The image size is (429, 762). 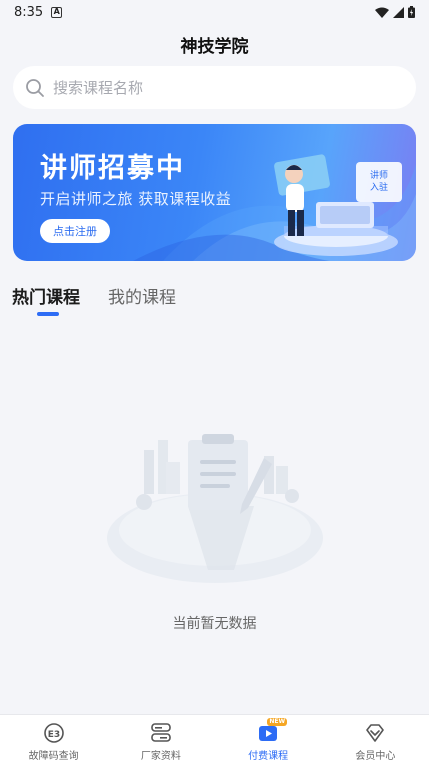 I want to click on status-left: 8:35 A, so click(x=38, y=12).